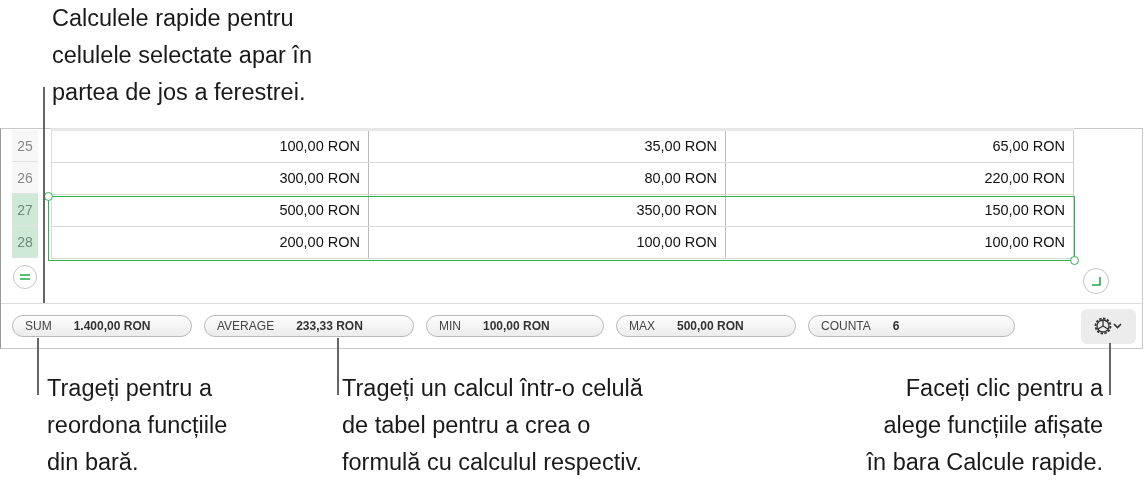 This screenshot has width=1146, height=484. I want to click on callout-text: Calculele rapide pentru celulele selectate apar în partea de jos a ferestrei., so click(182, 55).